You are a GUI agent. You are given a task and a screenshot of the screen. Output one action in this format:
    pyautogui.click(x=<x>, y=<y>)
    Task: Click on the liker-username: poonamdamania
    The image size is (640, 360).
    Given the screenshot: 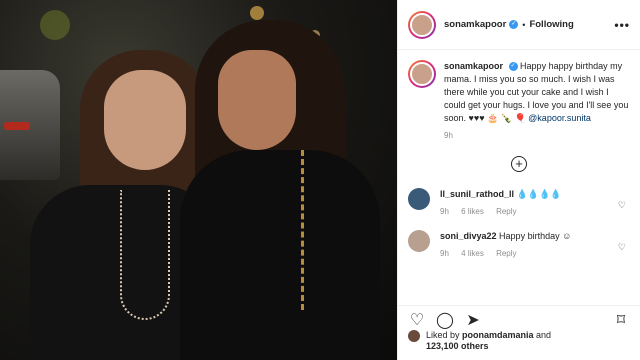 What is the action you would take?
    pyautogui.click(x=498, y=335)
    